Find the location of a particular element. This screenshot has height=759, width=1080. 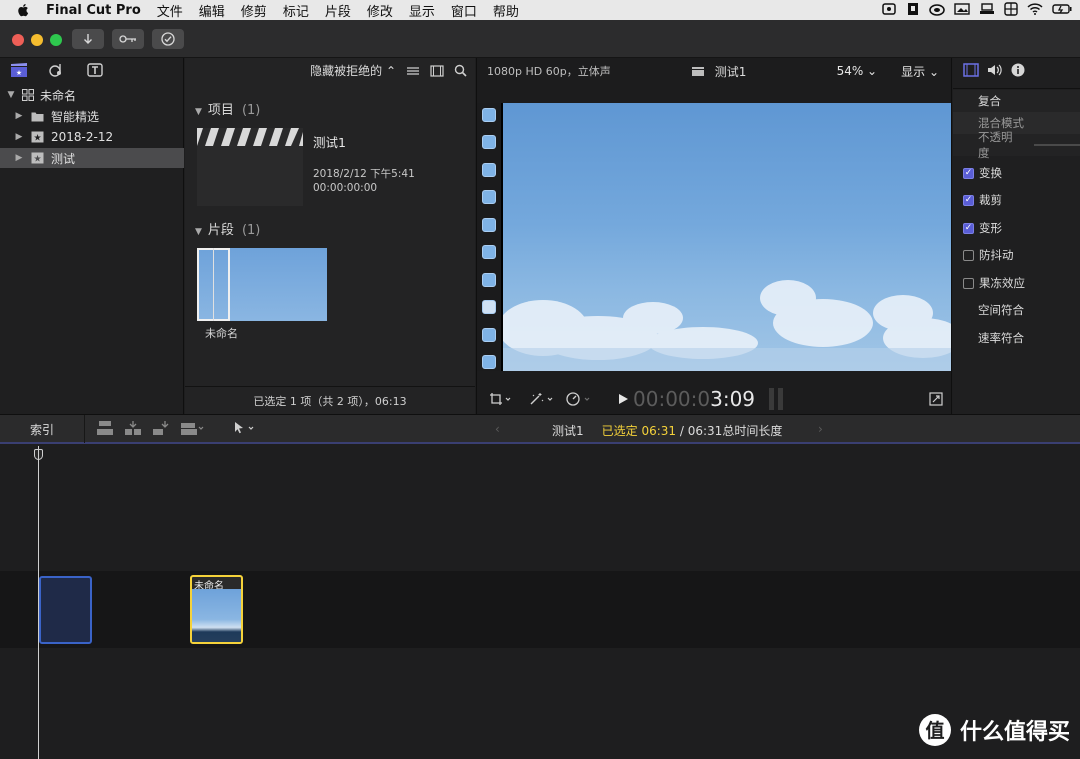

timeline-back-icon: ‹ is located at coordinates (497, 429).